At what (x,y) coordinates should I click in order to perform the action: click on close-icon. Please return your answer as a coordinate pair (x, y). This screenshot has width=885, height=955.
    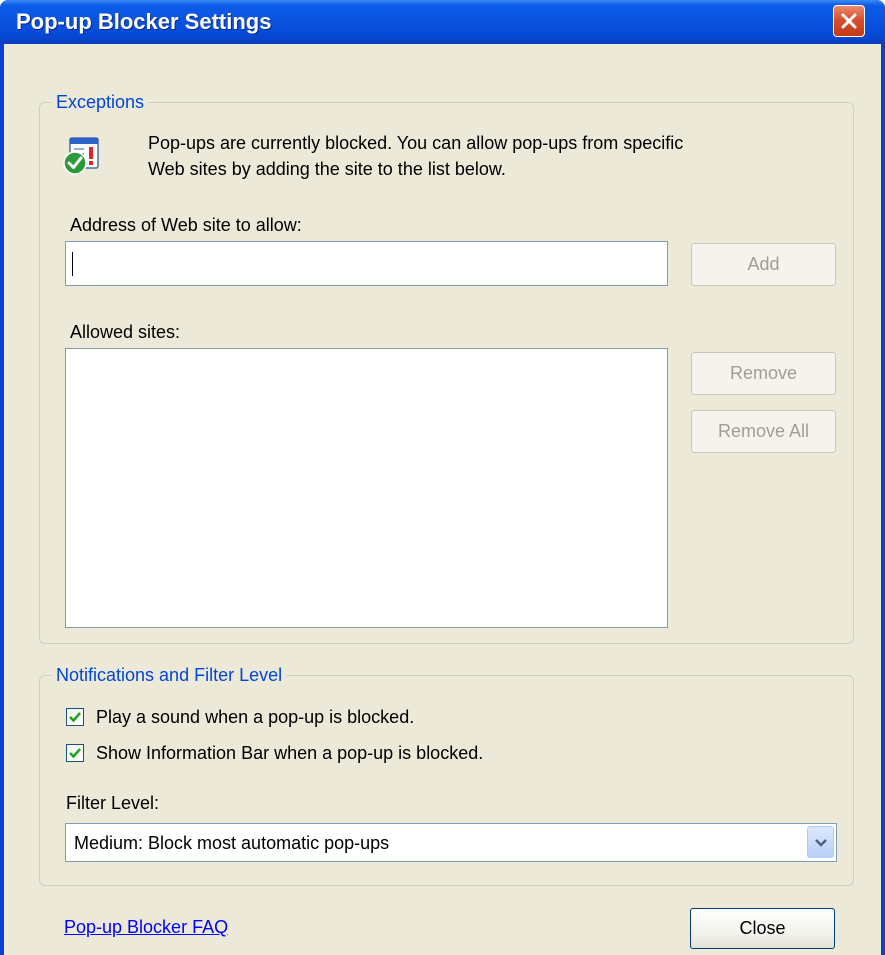
    Looking at the image, I should click on (849, 21).